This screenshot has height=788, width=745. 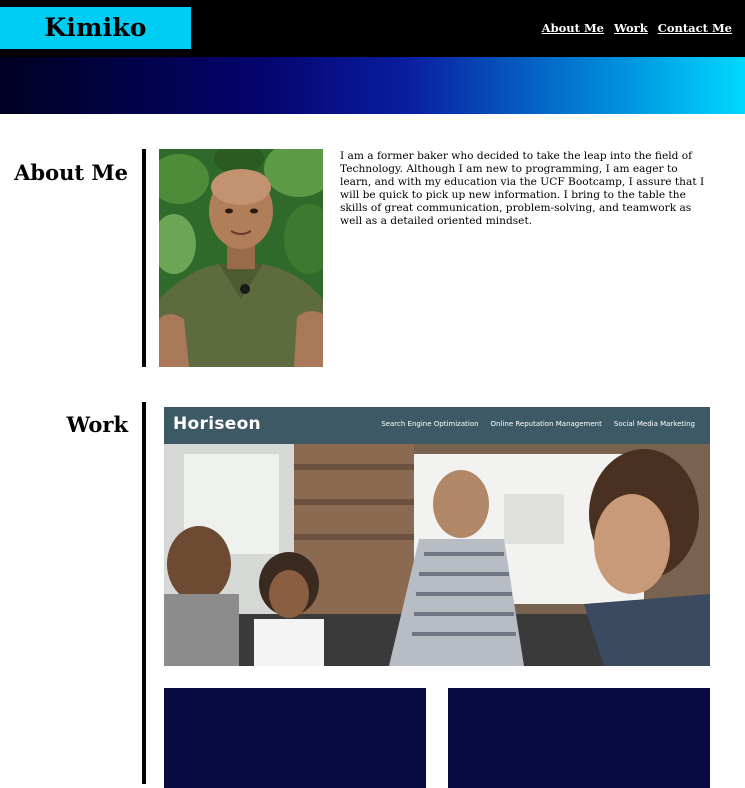 I want to click on about-title: About Me, so click(x=71, y=172).